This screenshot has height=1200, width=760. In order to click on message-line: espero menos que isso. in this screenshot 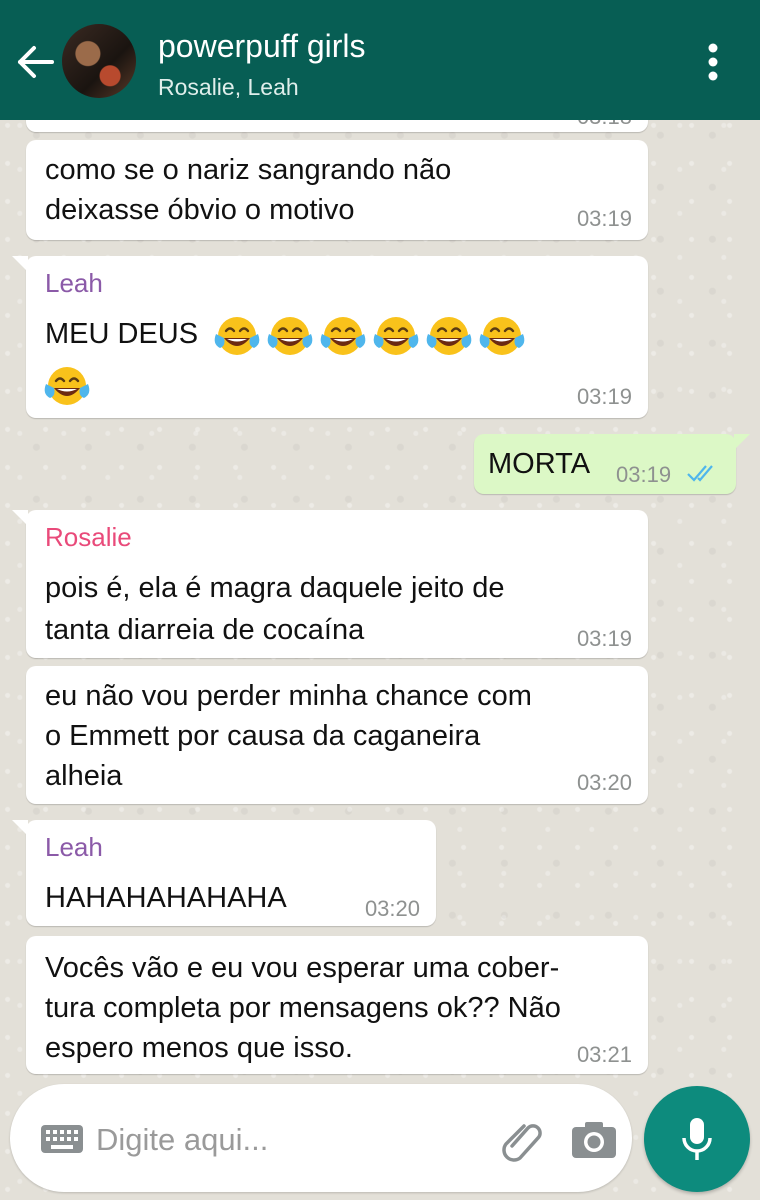, I will do `click(199, 1048)`.